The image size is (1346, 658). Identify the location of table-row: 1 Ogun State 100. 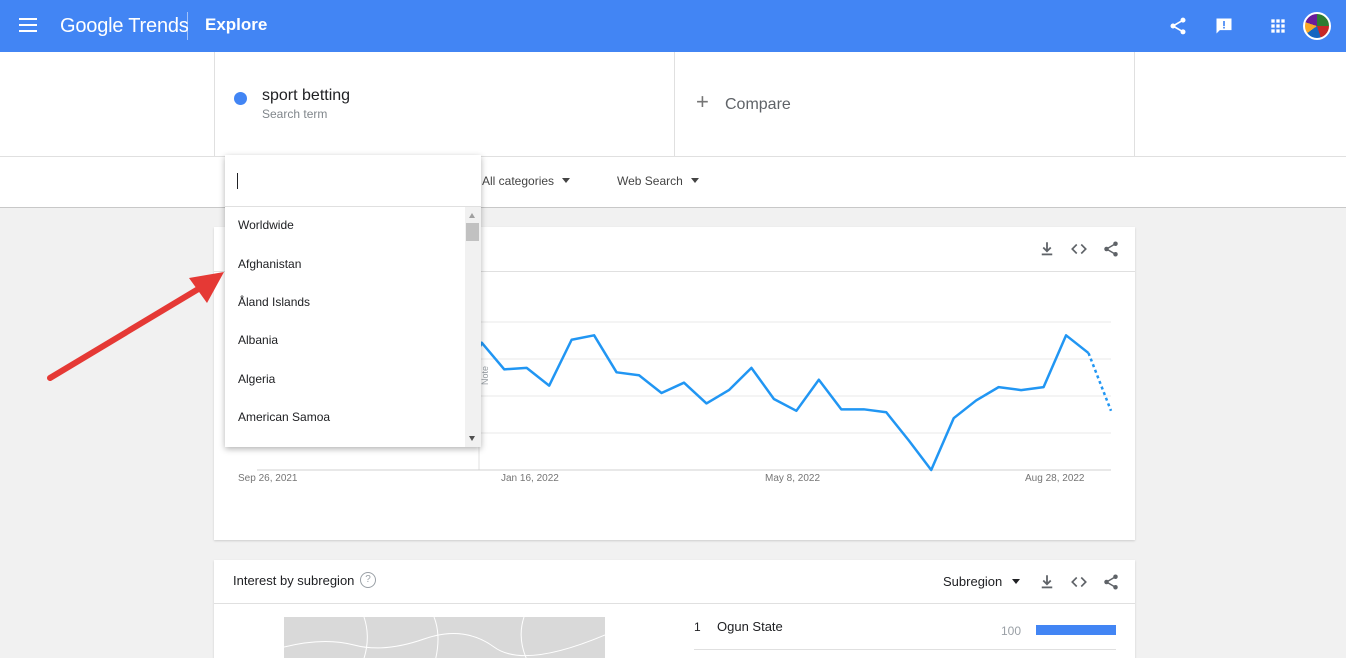
(905, 633).